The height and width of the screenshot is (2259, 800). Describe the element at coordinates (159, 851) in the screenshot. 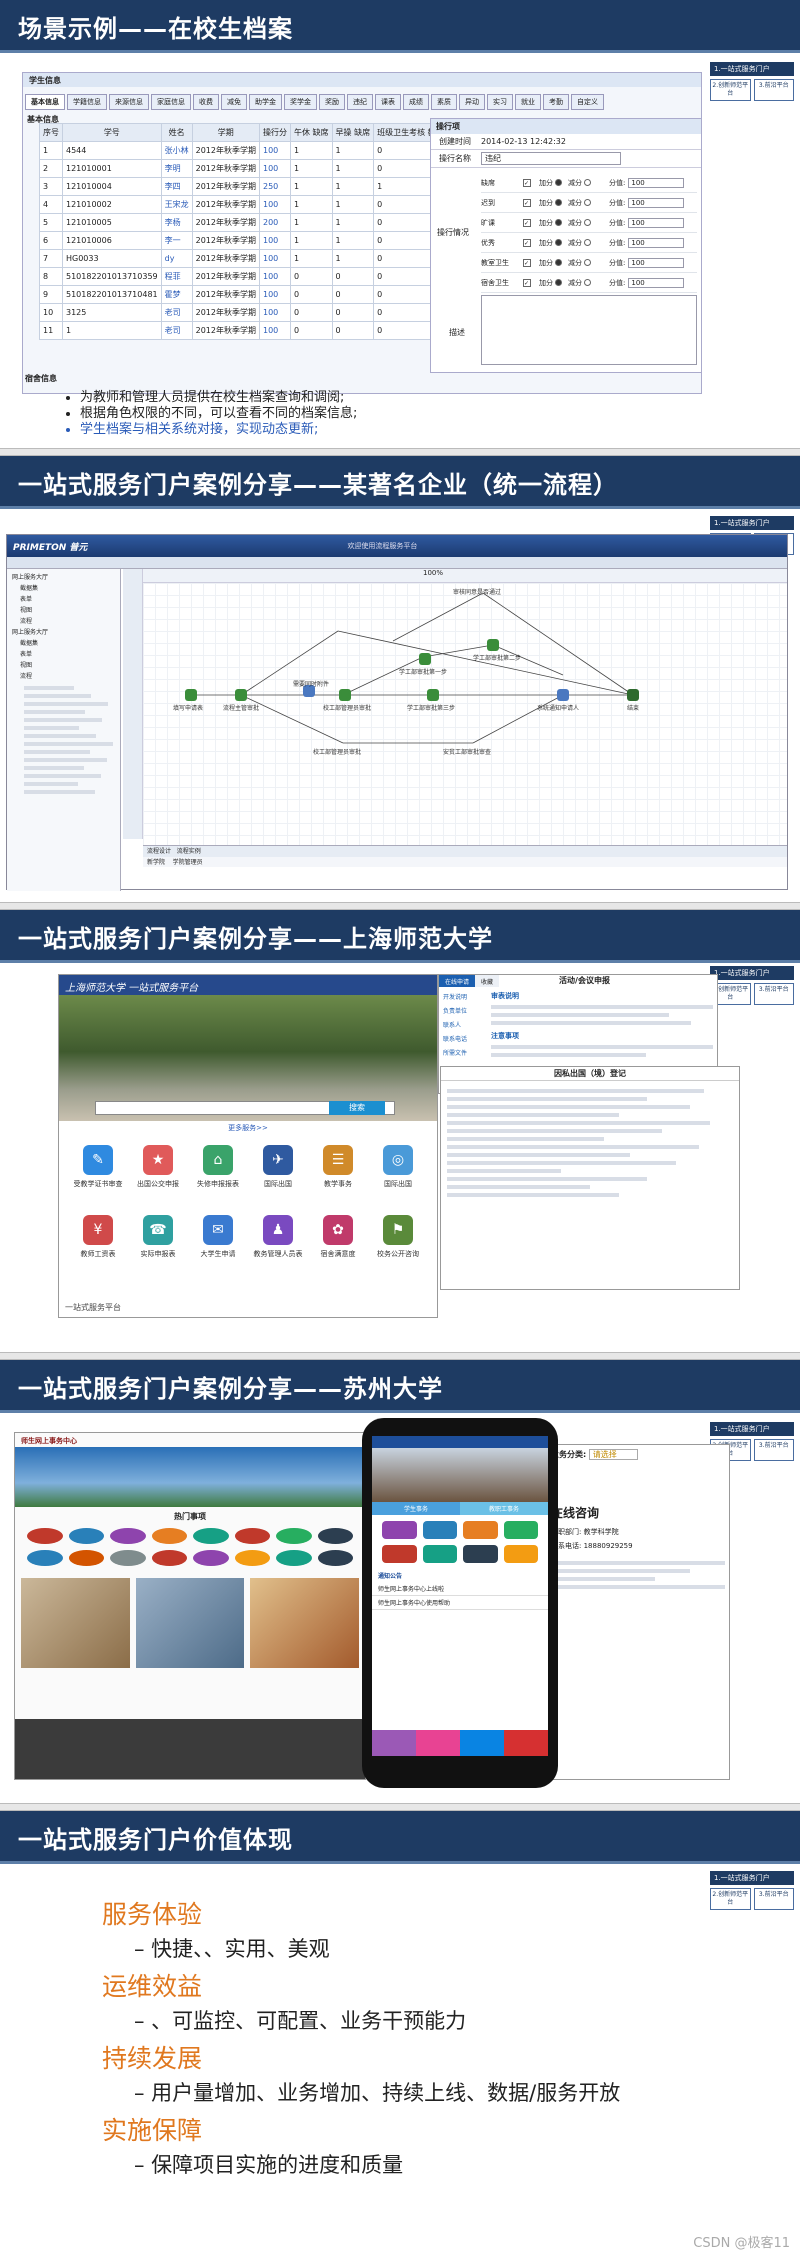

I see `tab-flow-design: 流程设计` at that location.